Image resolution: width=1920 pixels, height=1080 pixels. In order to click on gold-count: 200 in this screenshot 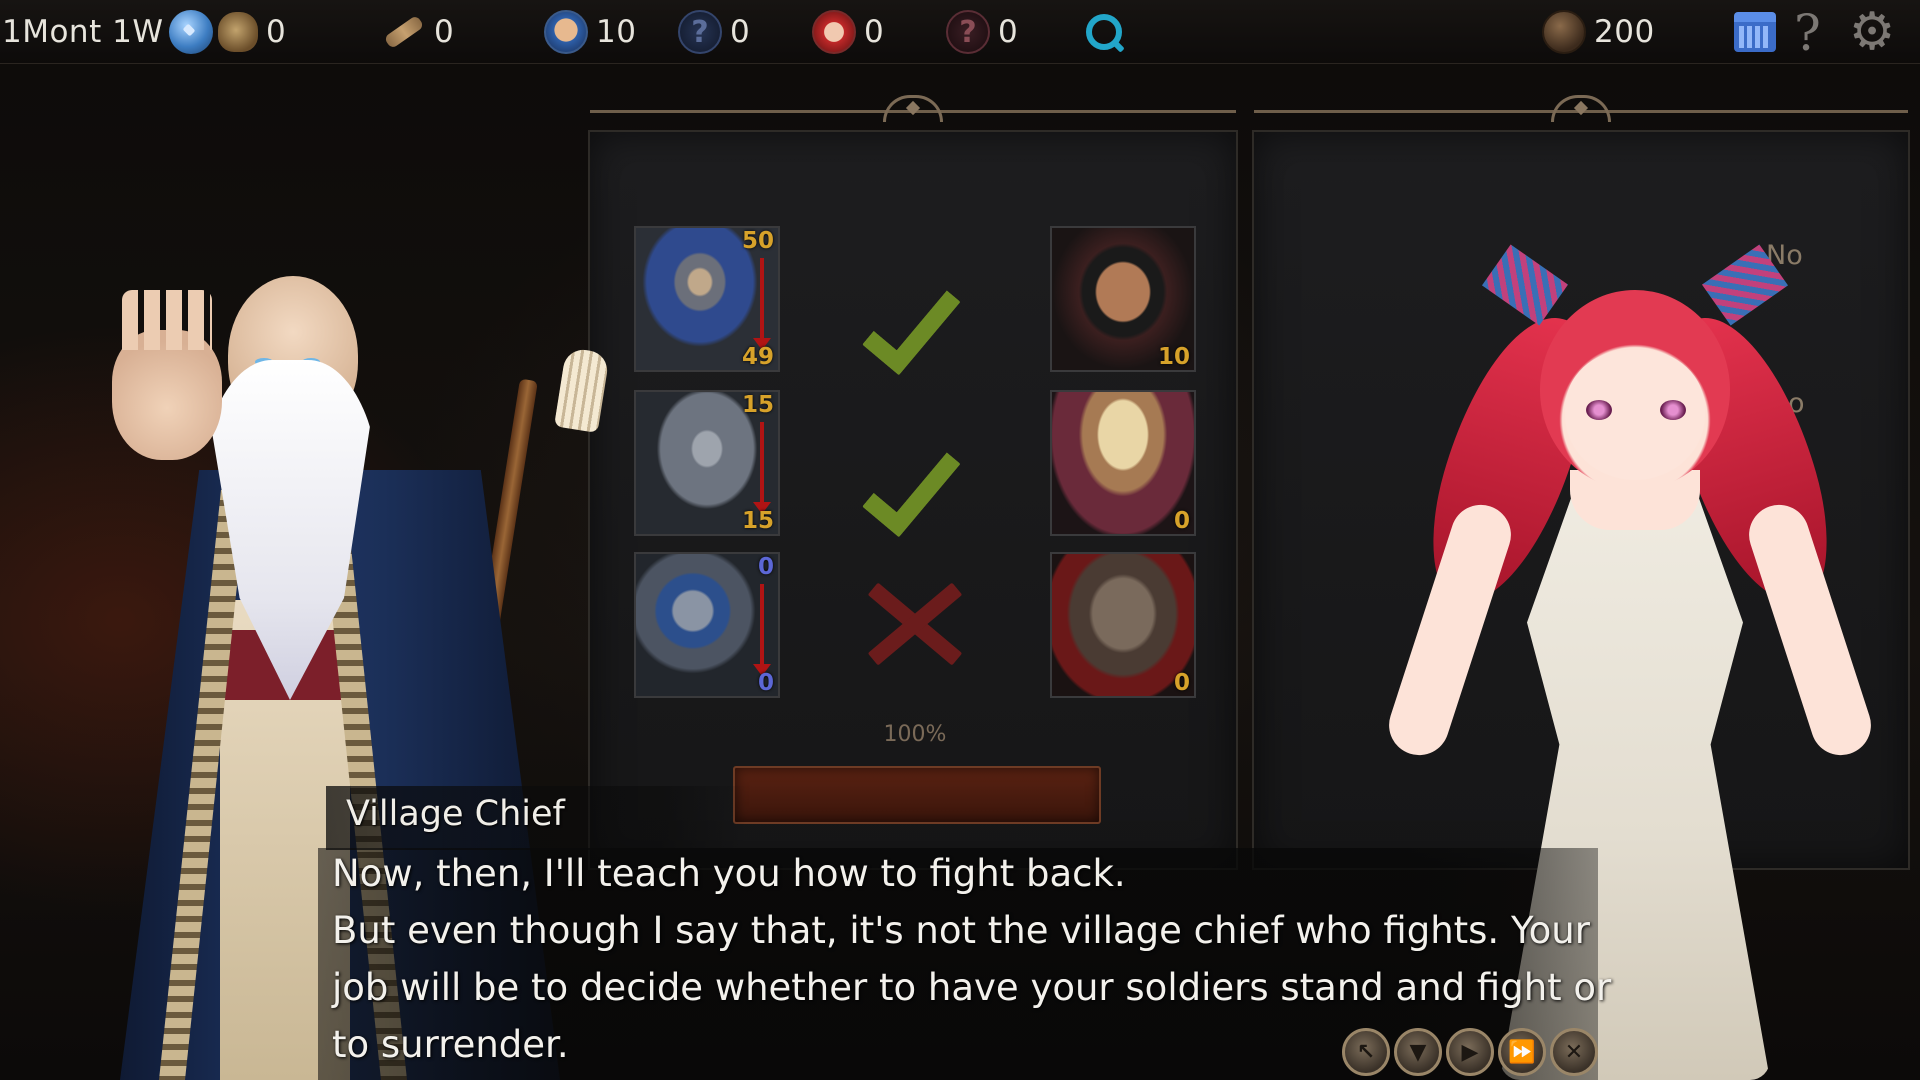, I will do `click(1624, 32)`.